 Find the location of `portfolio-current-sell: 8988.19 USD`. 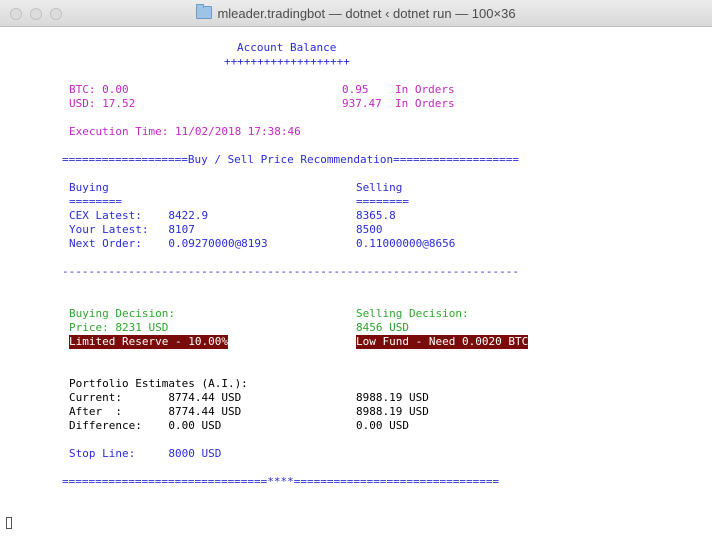

portfolio-current-sell: 8988.19 USD is located at coordinates (392, 397).